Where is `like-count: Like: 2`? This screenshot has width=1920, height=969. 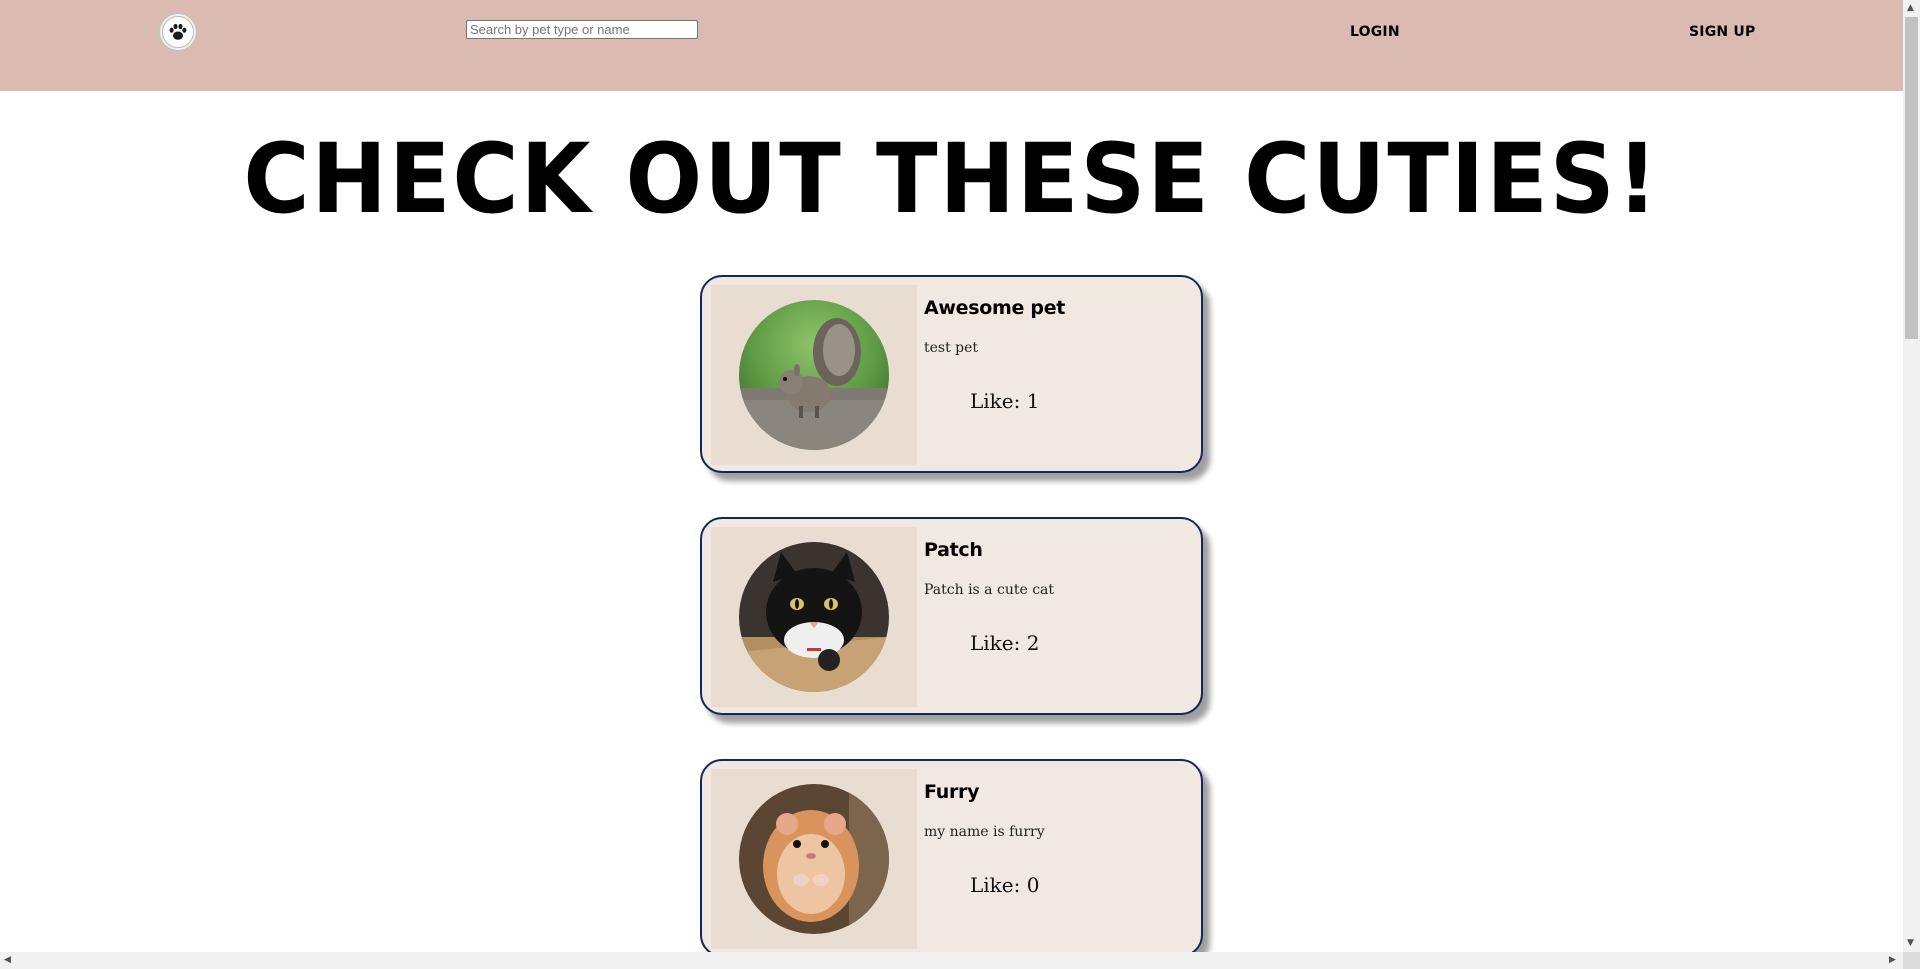 like-count: Like: 2 is located at coordinates (1004, 643).